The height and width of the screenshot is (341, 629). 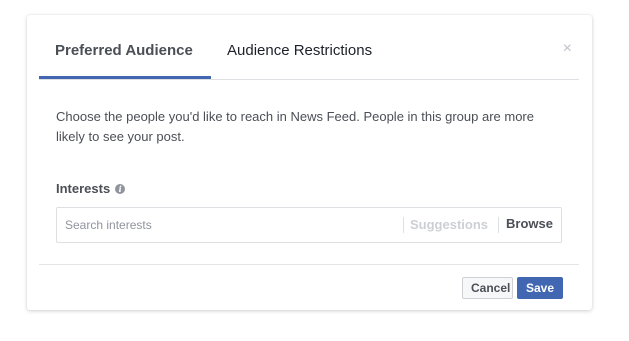 What do you see at coordinates (449, 224) in the screenshot?
I see `suggestions-link: Suggestions` at bounding box center [449, 224].